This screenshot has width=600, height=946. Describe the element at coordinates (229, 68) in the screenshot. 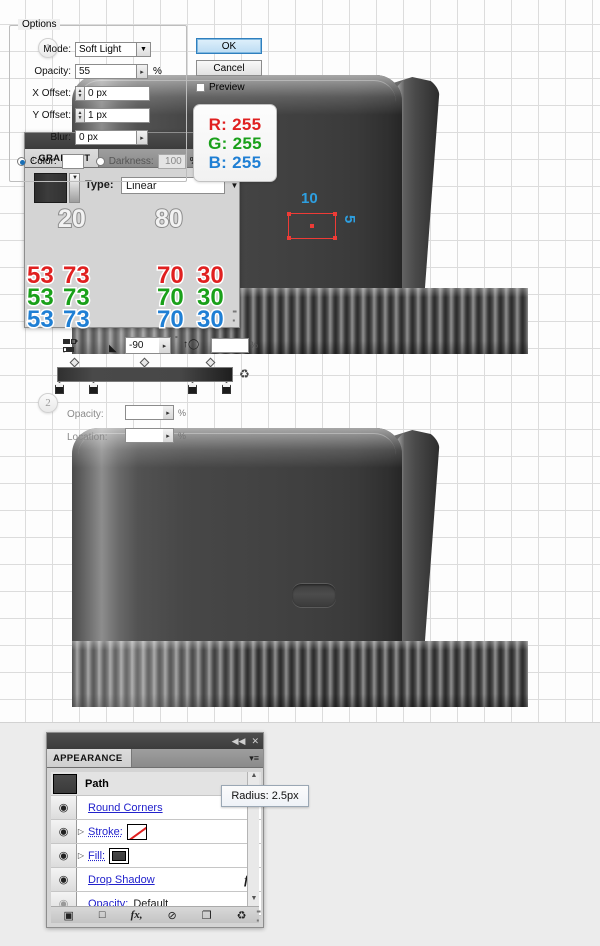

I see `cancel-button: Cancel` at that location.